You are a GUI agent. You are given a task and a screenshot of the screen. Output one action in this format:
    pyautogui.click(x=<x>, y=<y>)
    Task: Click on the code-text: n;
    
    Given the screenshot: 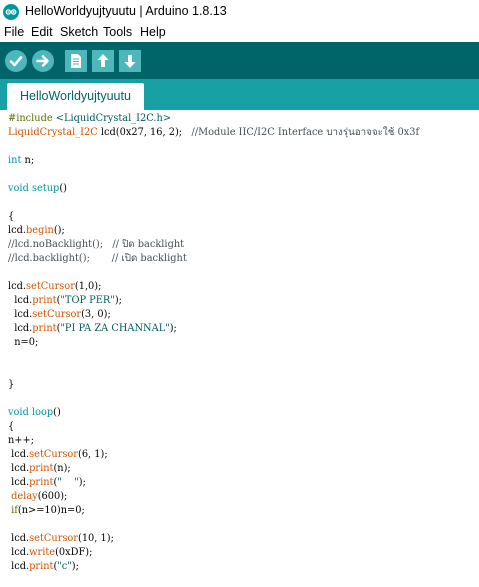 What is the action you would take?
    pyautogui.click(x=28, y=160)
    